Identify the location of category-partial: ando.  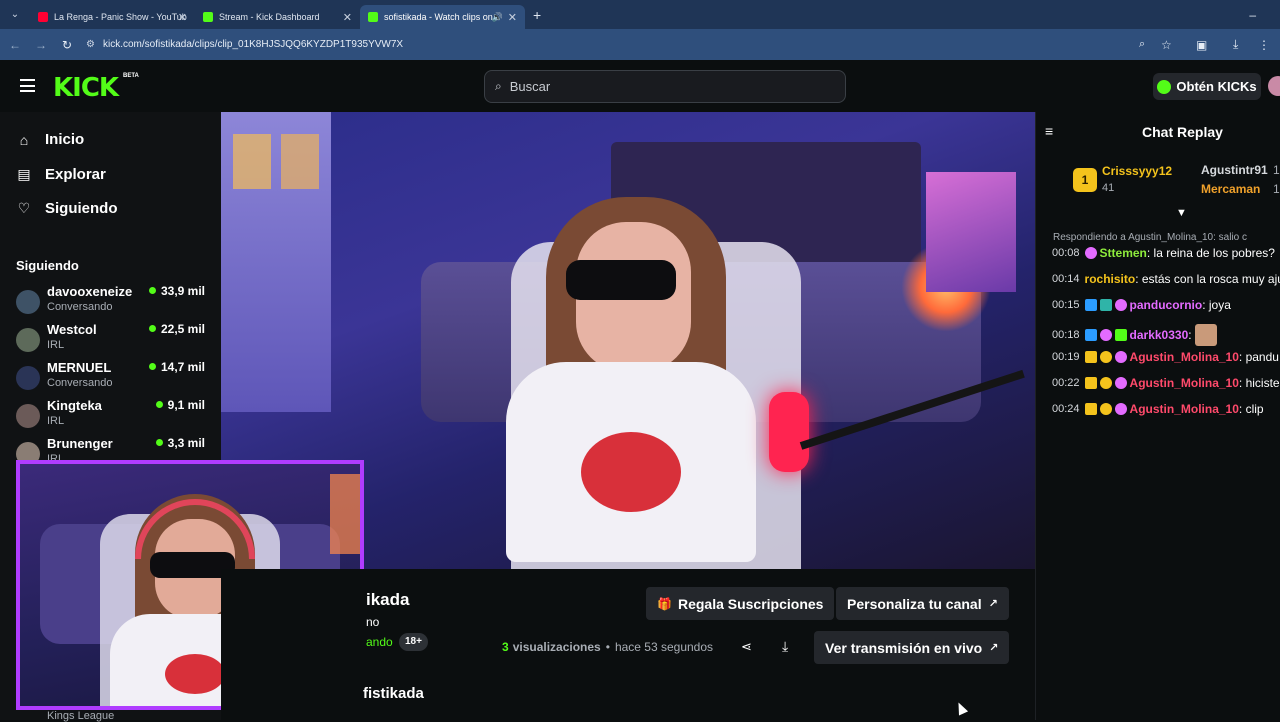
(379, 642).